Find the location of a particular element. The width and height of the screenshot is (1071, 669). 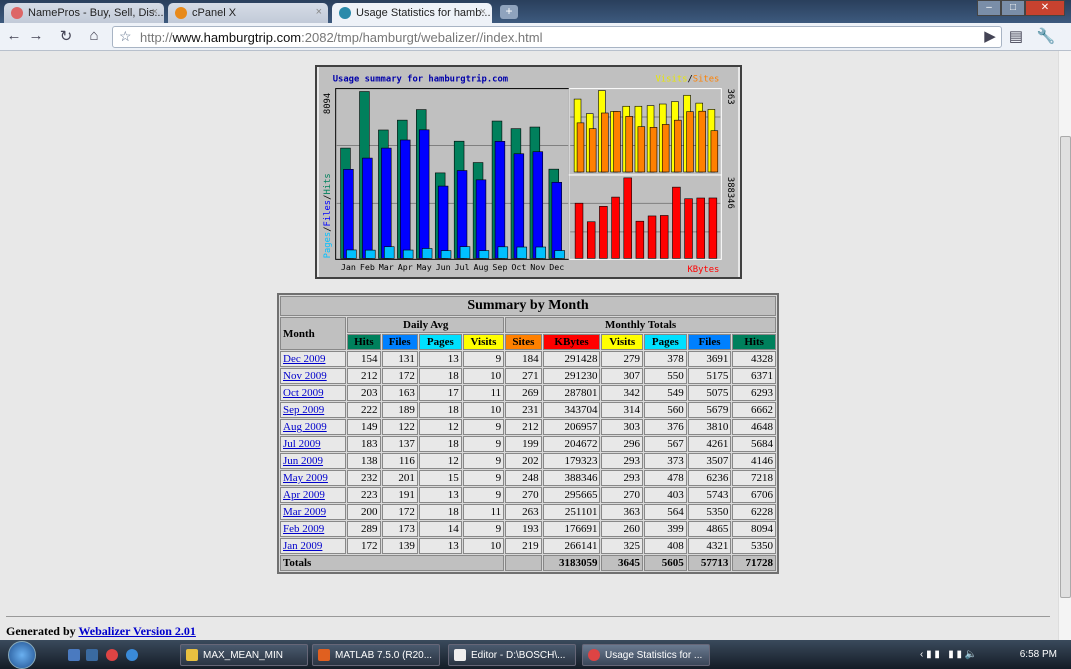

value-cell: 291428 is located at coordinates (571, 359).